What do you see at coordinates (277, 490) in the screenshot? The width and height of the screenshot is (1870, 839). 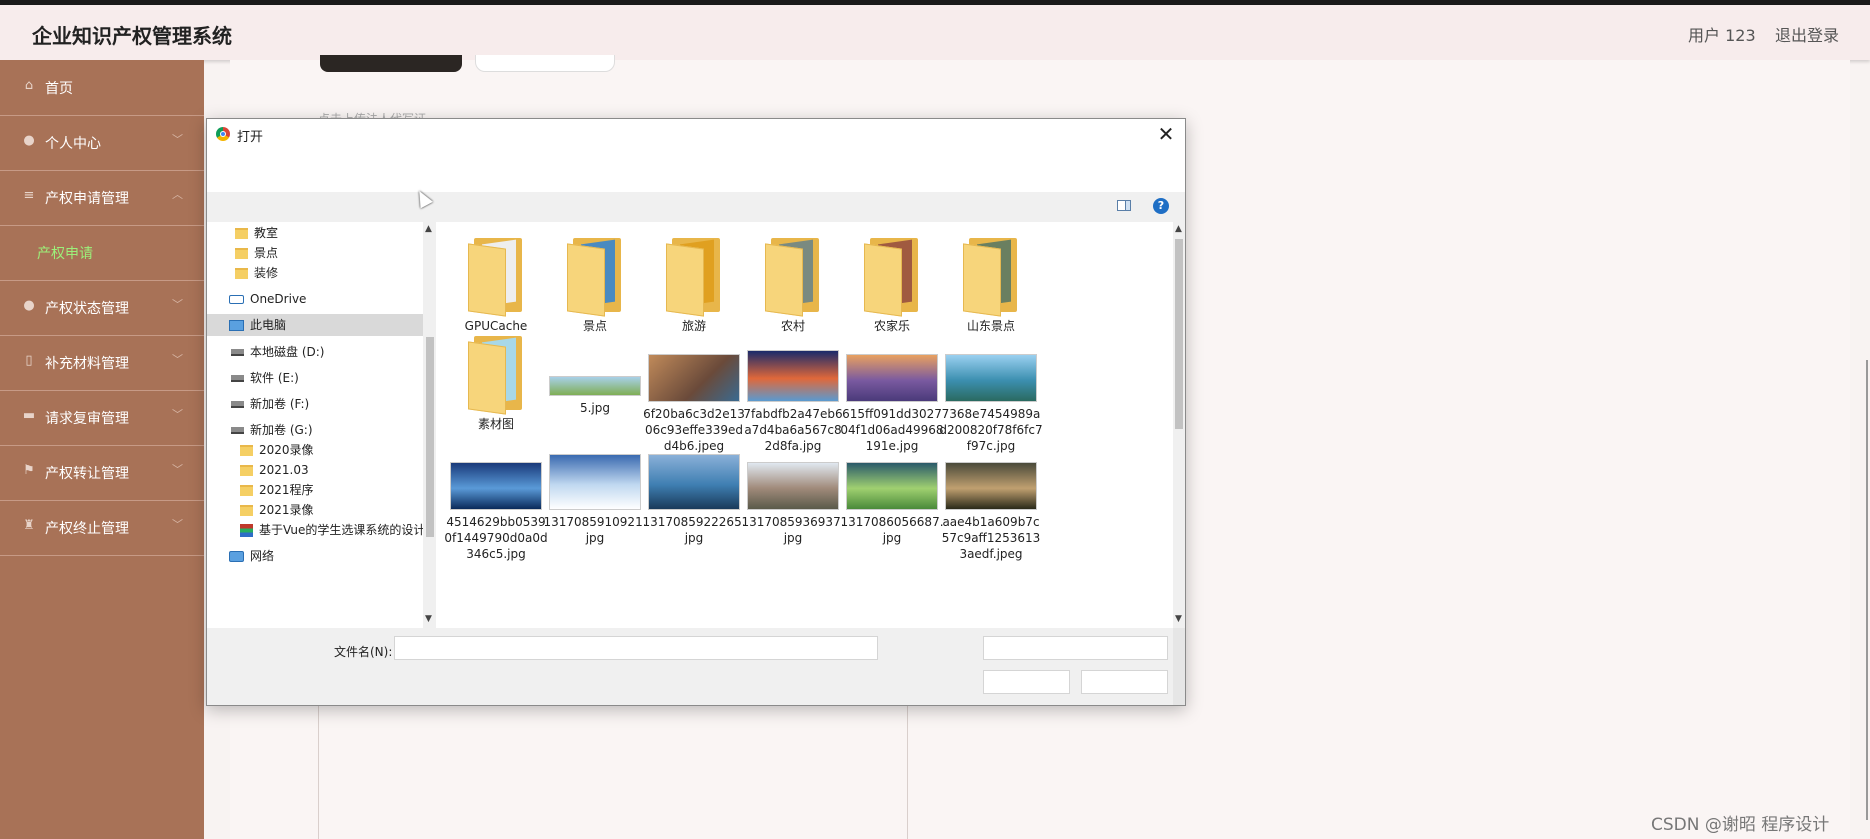 I see `tree-item-2021-program: 2021程序` at bounding box center [277, 490].